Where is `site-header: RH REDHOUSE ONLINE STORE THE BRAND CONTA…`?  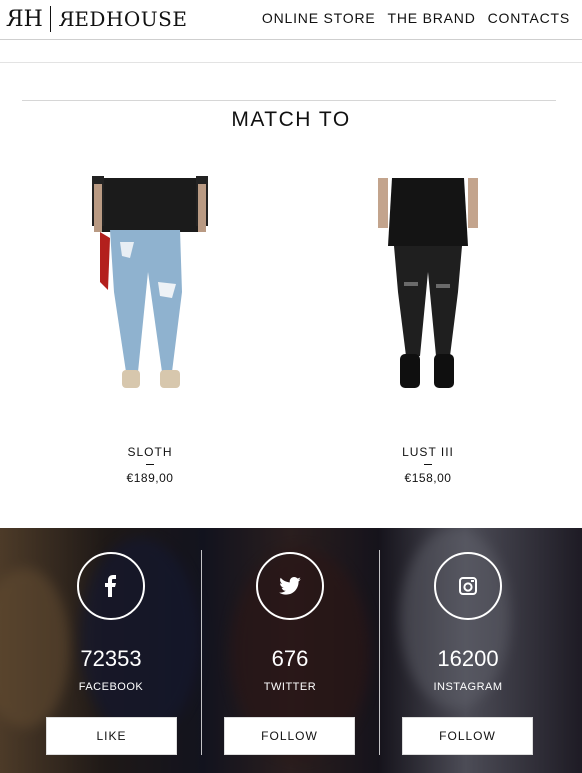 site-header: RH REDHOUSE ONLINE STORE THE BRAND CONTA… is located at coordinates (291, 20).